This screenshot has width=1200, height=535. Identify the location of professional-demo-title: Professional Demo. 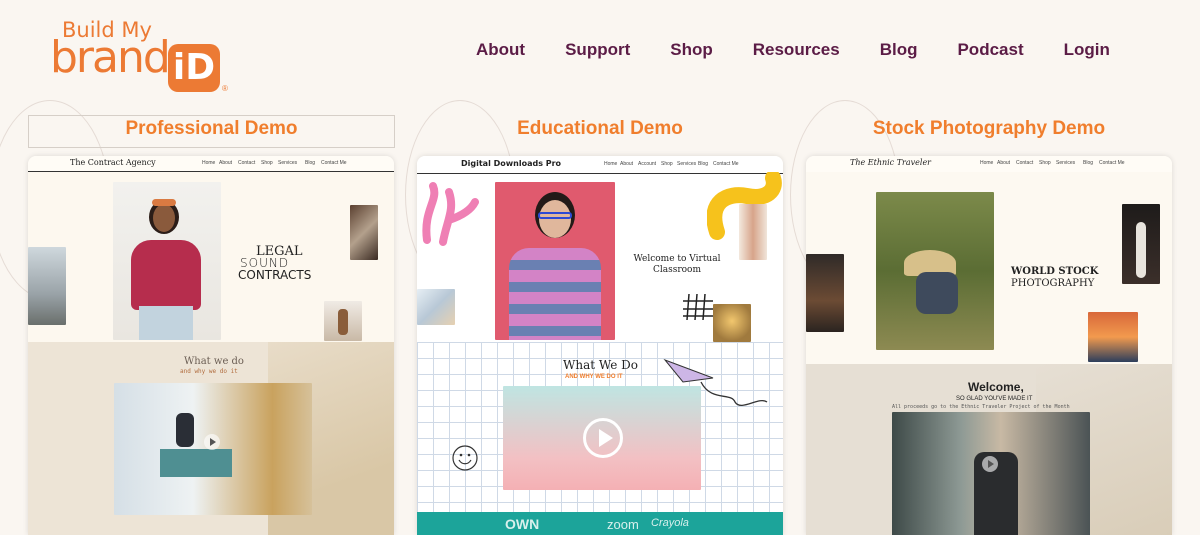
(211, 129).